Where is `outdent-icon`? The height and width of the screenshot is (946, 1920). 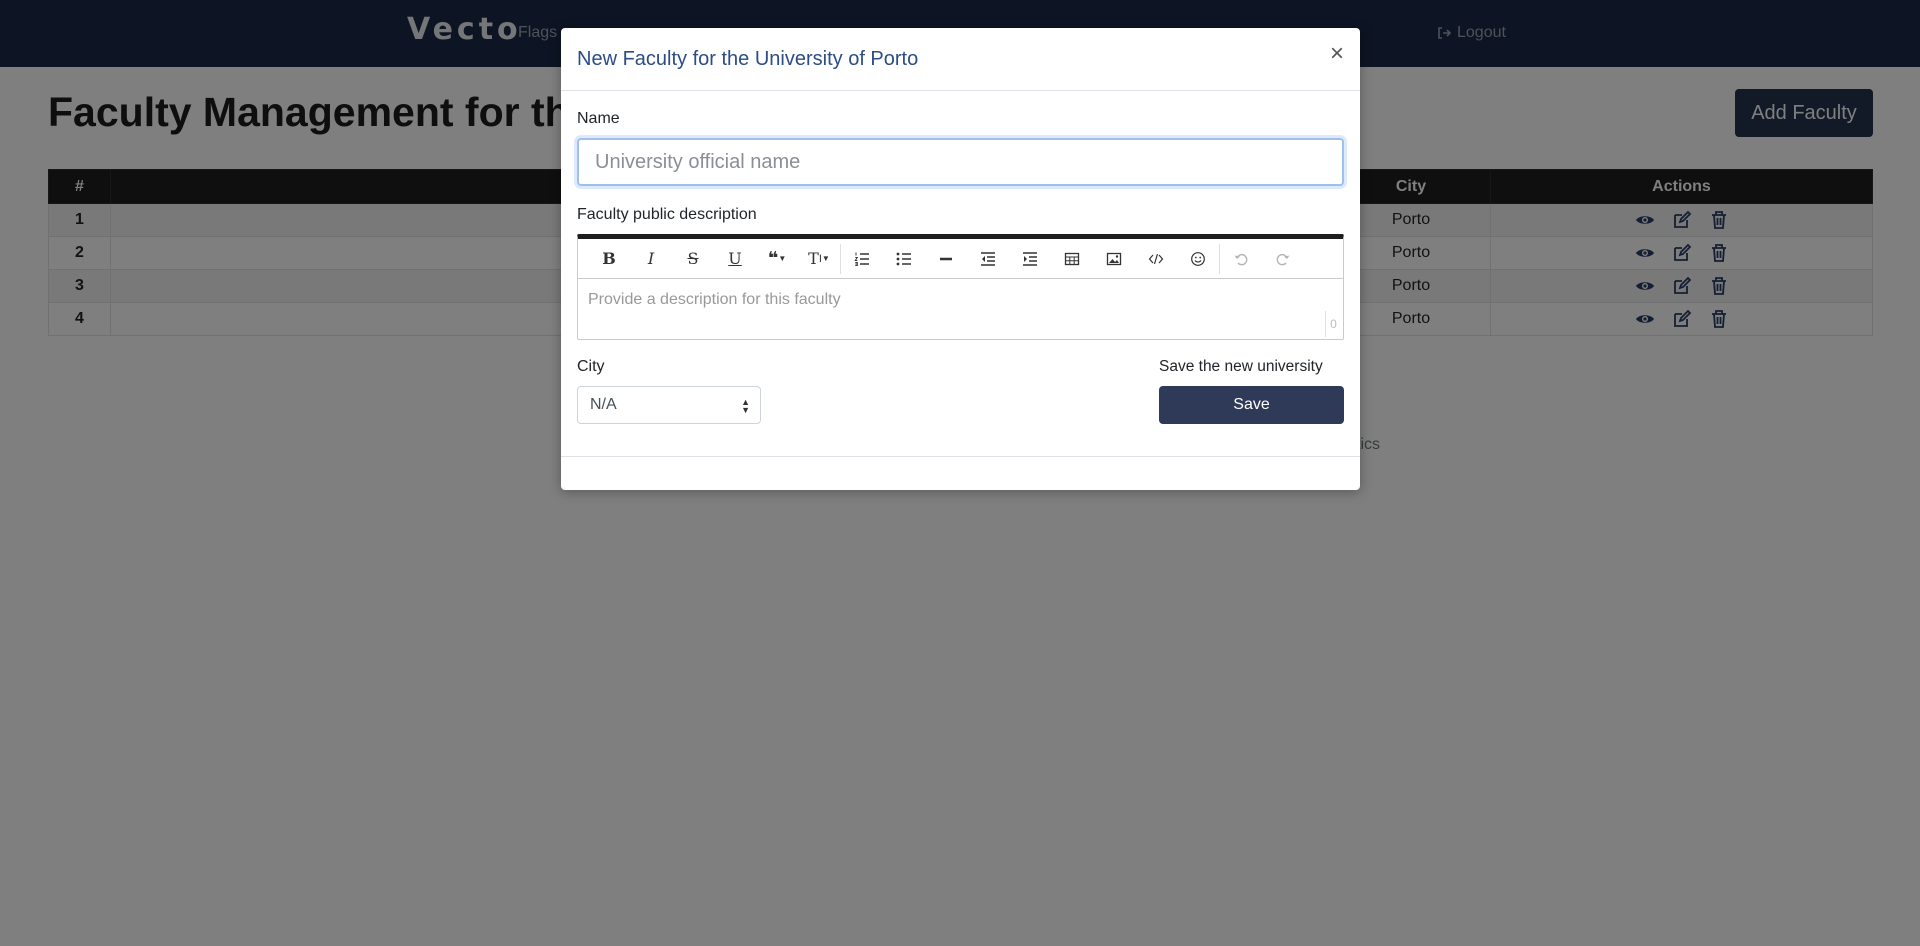
outdent-icon is located at coordinates (988, 259).